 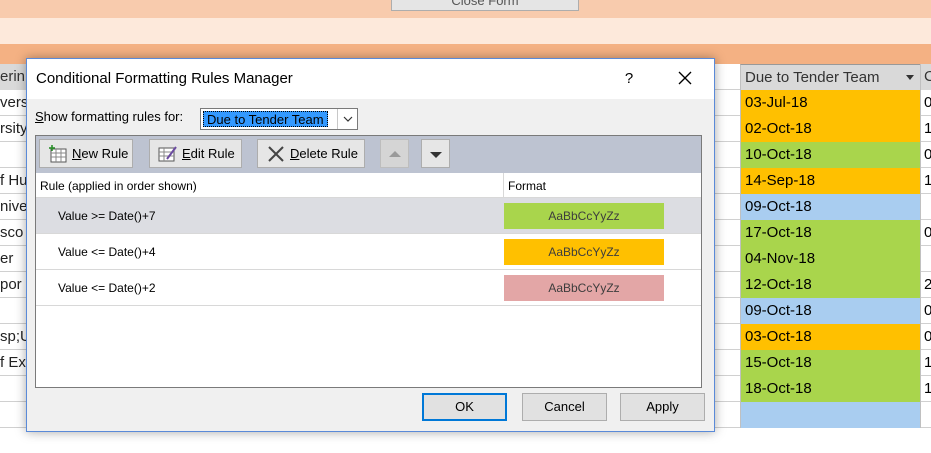 What do you see at coordinates (830, 337) in the screenshot?
I see `due-date-cell: 03-Oct-18` at bounding box center [830, 337].